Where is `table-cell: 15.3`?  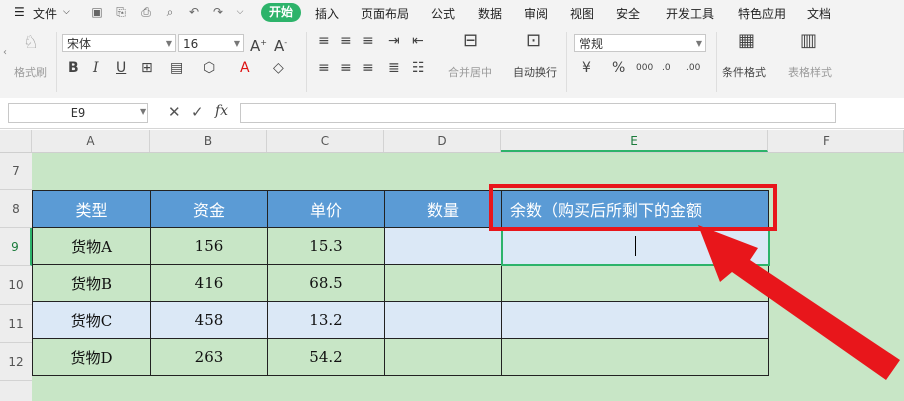 table-cell: 15.3 is located at coordinates (326, 246).